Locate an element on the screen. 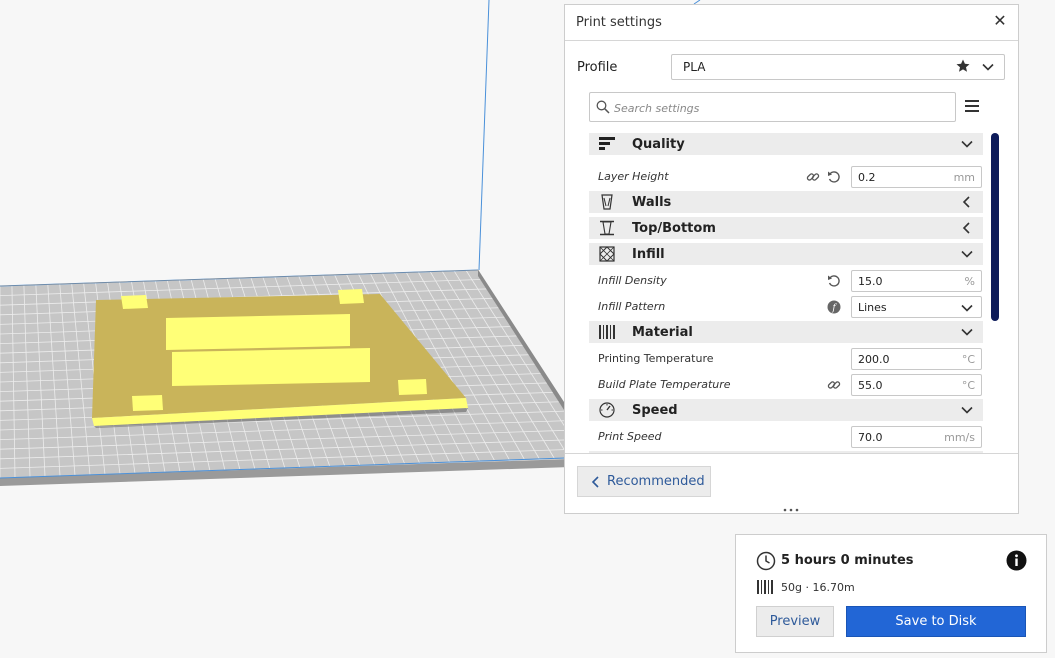 The width and height of the screenshot is (1055, 658). layer-height-input: 0.2 mm is located at coordinates (916, 177).